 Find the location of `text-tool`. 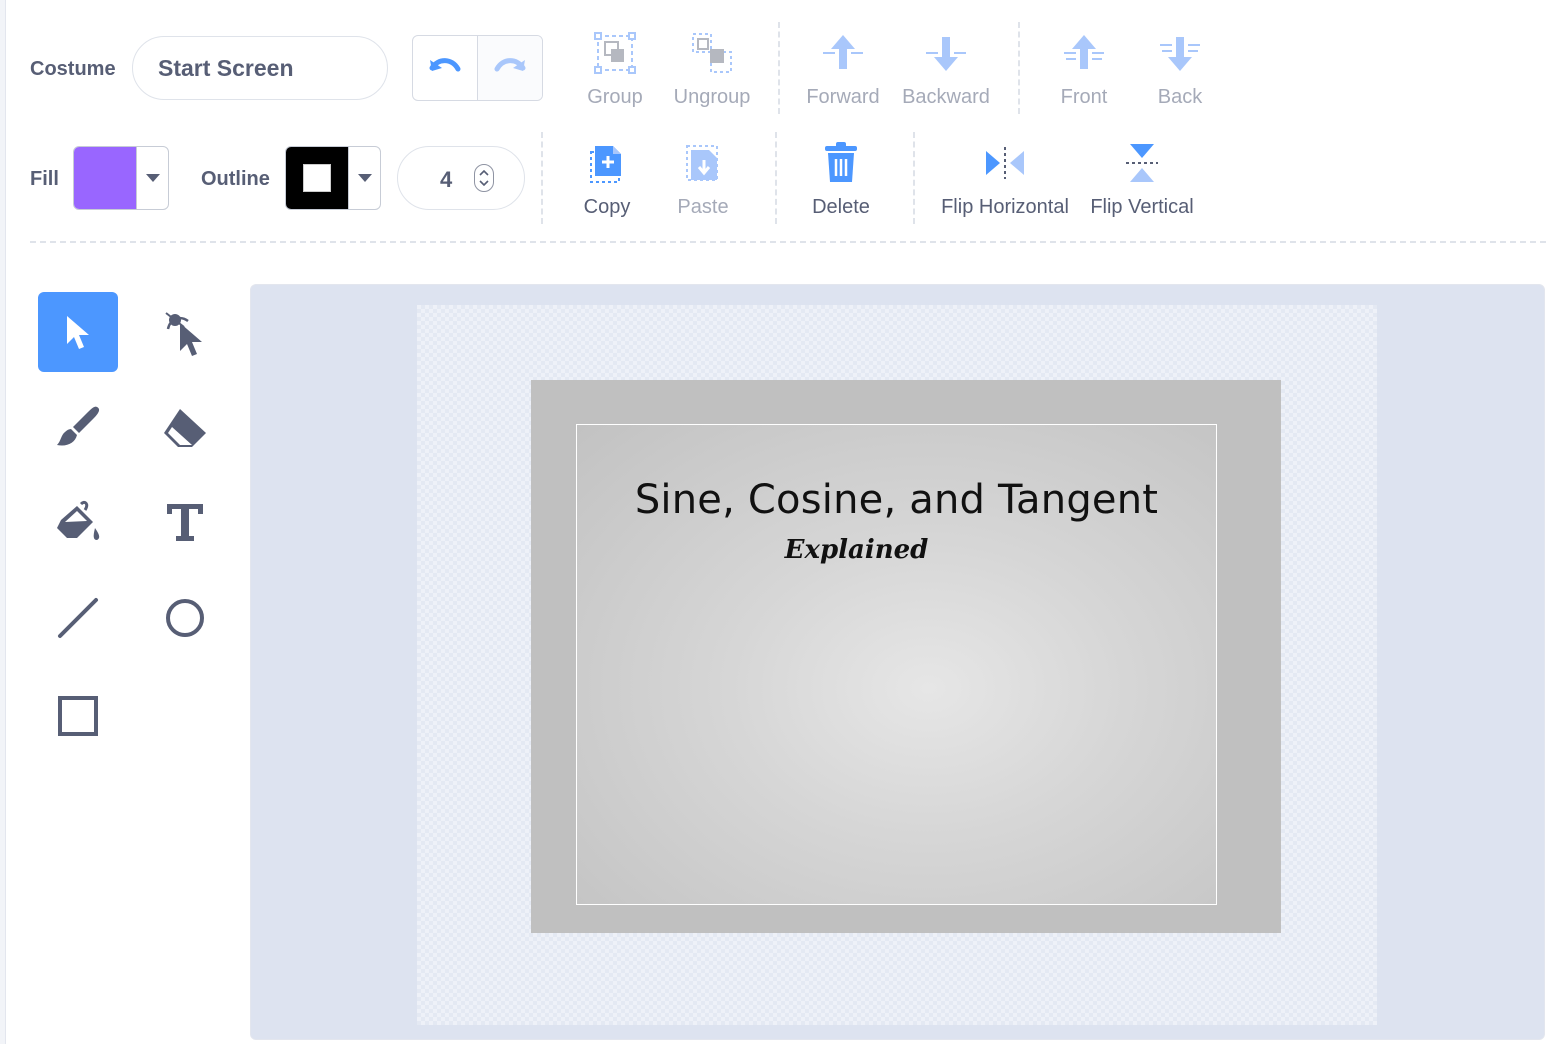

text-tool is located at coordinates (185, 522).